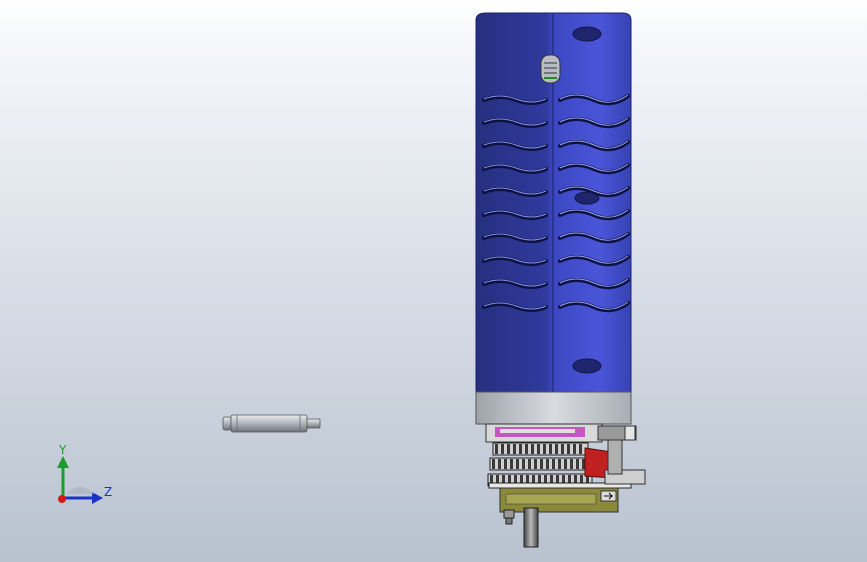  Describe the element at coordinates (550, 69) in the screenshot. I see `housing-screw` at that location.